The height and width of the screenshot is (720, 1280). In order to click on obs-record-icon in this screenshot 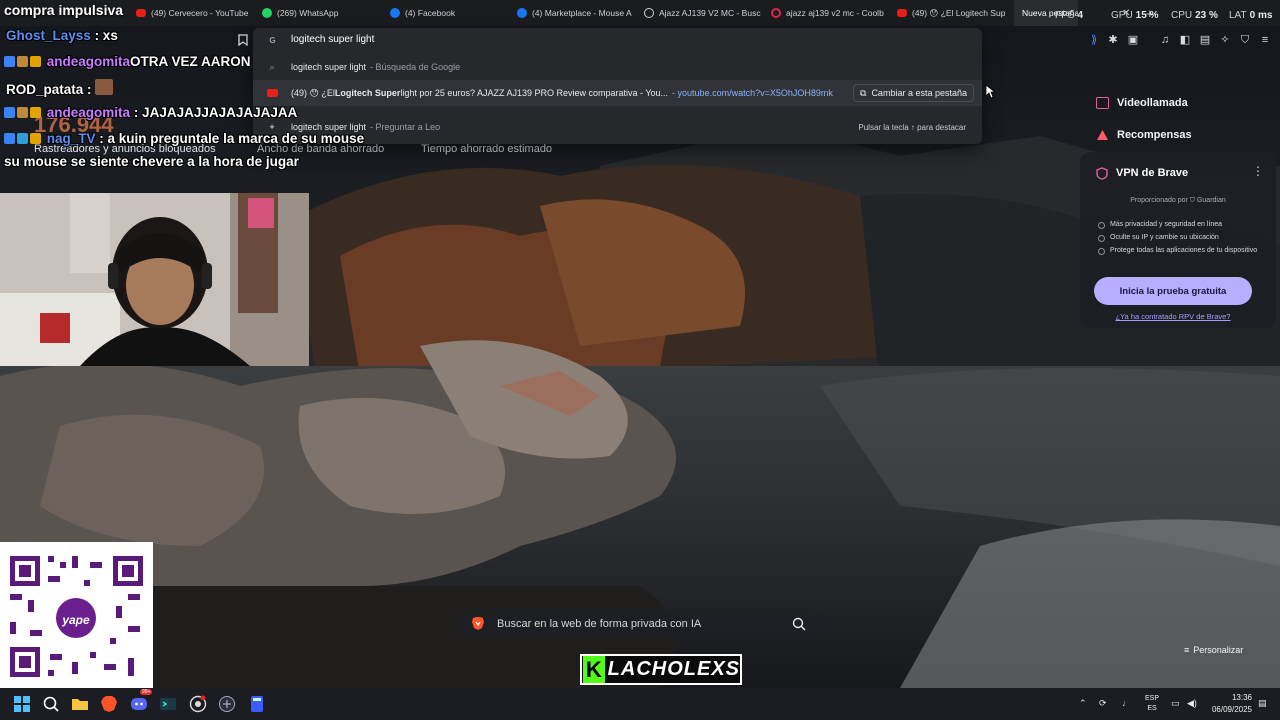, I will do `click(198, 704)`.